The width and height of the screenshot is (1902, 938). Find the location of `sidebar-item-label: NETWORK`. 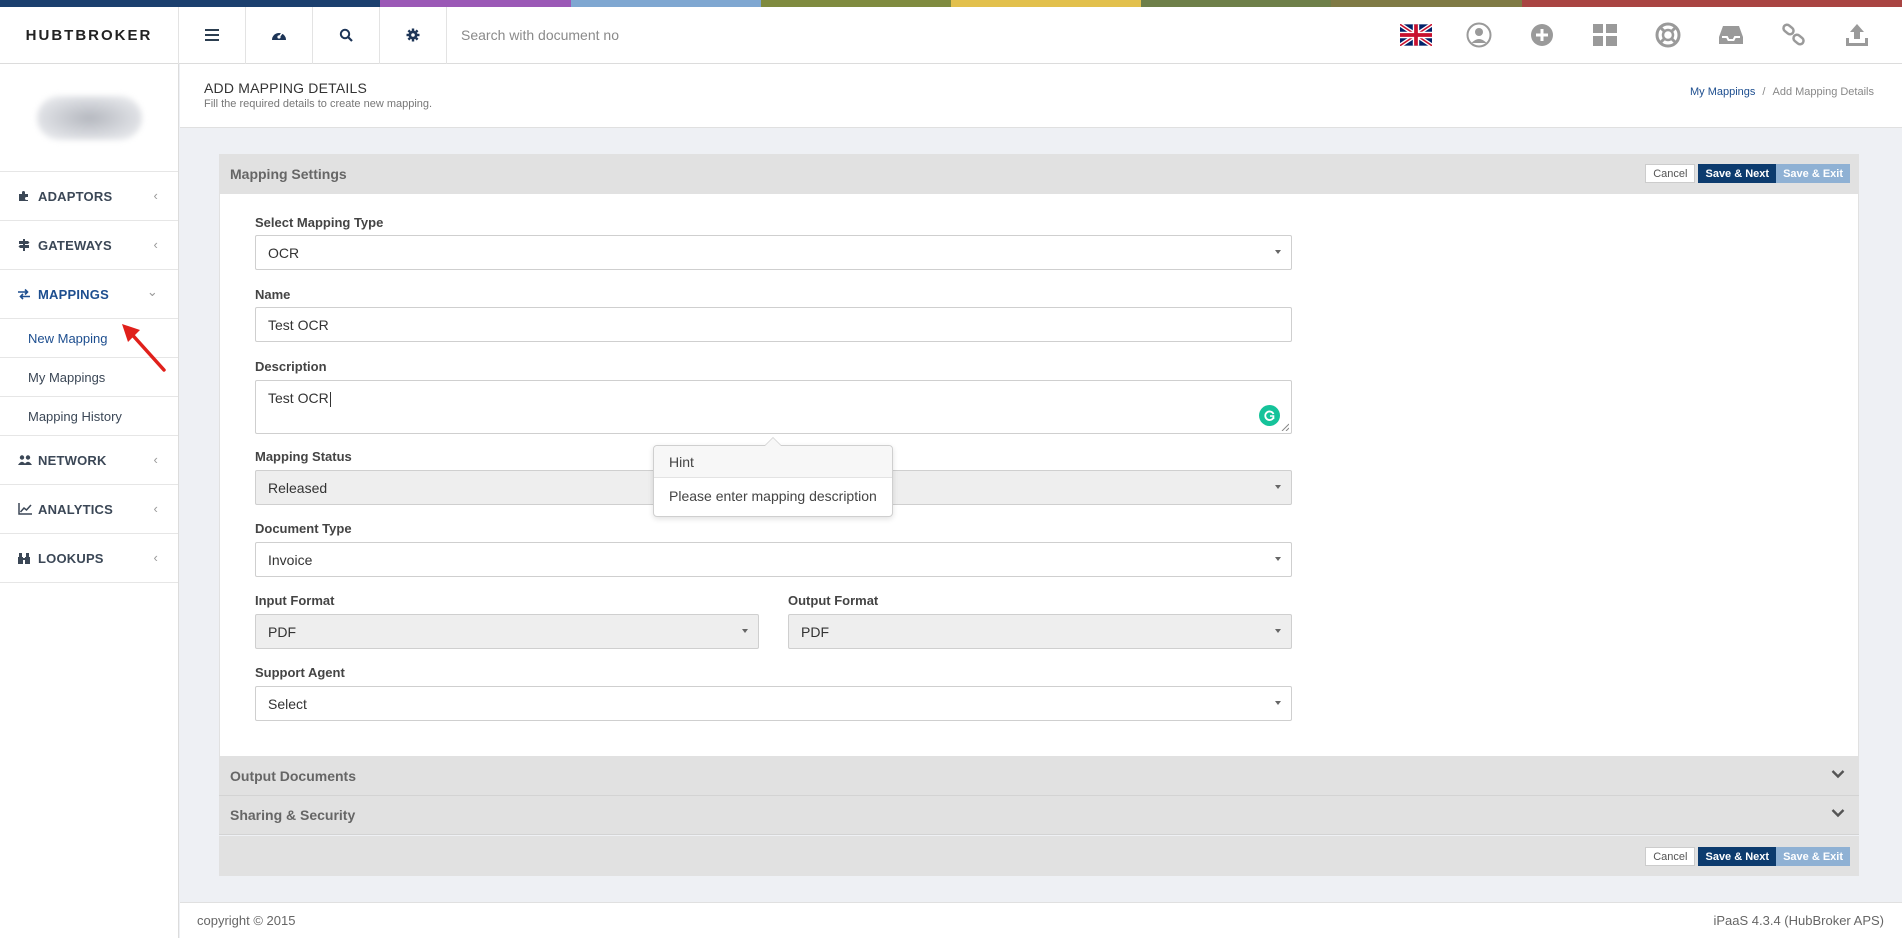

sidebar-item-label: NETWORK is located at coordinates (72, 460).